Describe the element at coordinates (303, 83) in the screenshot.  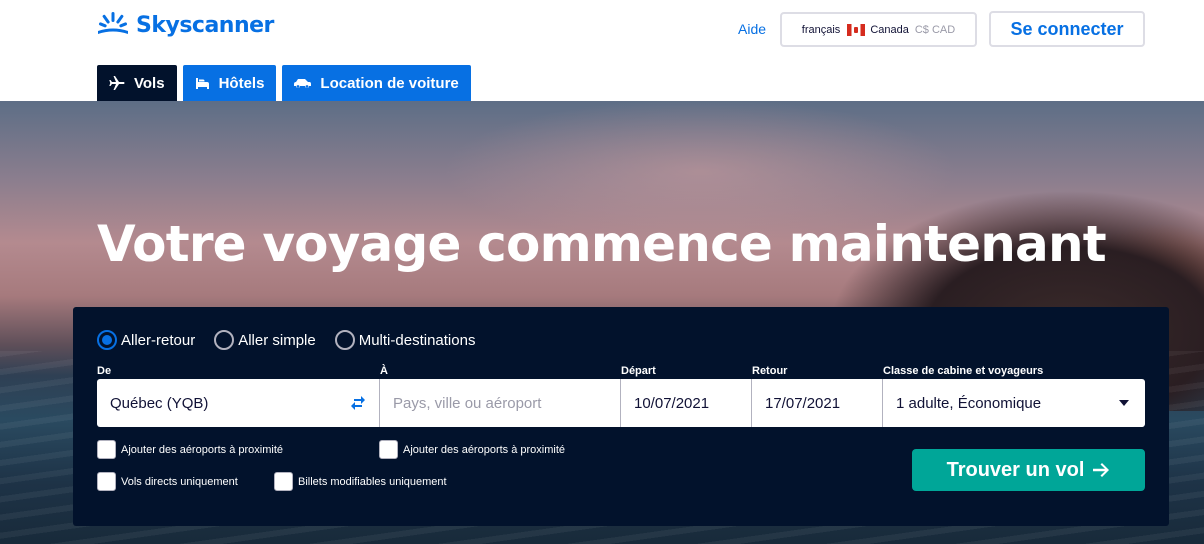
I see `car-icon` at that location.